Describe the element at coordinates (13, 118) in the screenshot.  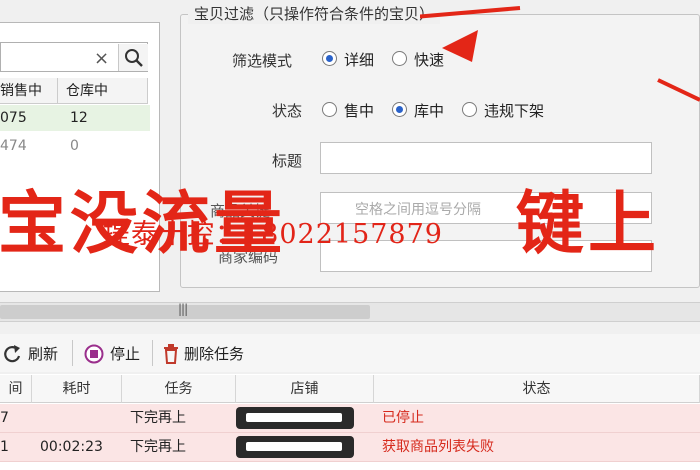
I see `selling-count: 075` at that location.